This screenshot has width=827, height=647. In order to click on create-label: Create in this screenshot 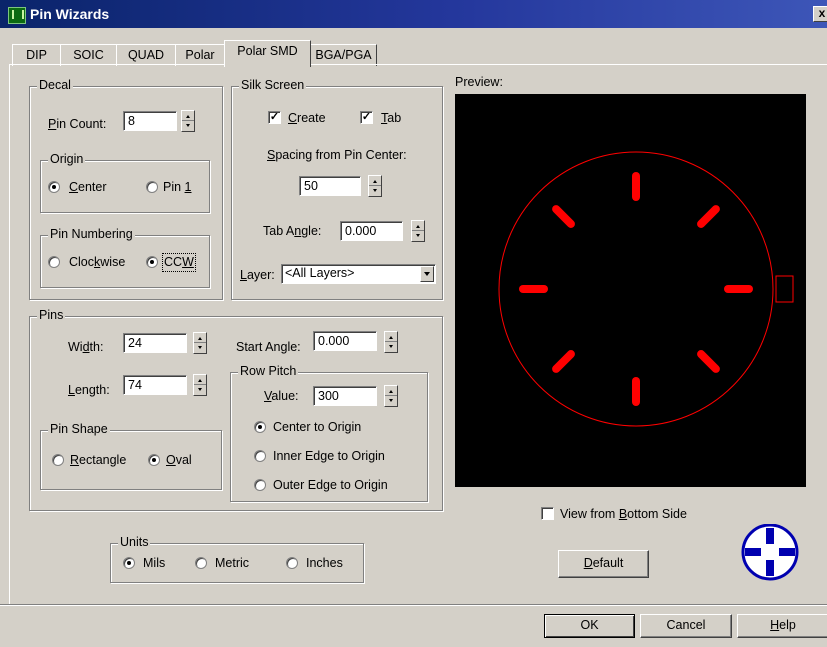, I will do `click(307, 118)`.